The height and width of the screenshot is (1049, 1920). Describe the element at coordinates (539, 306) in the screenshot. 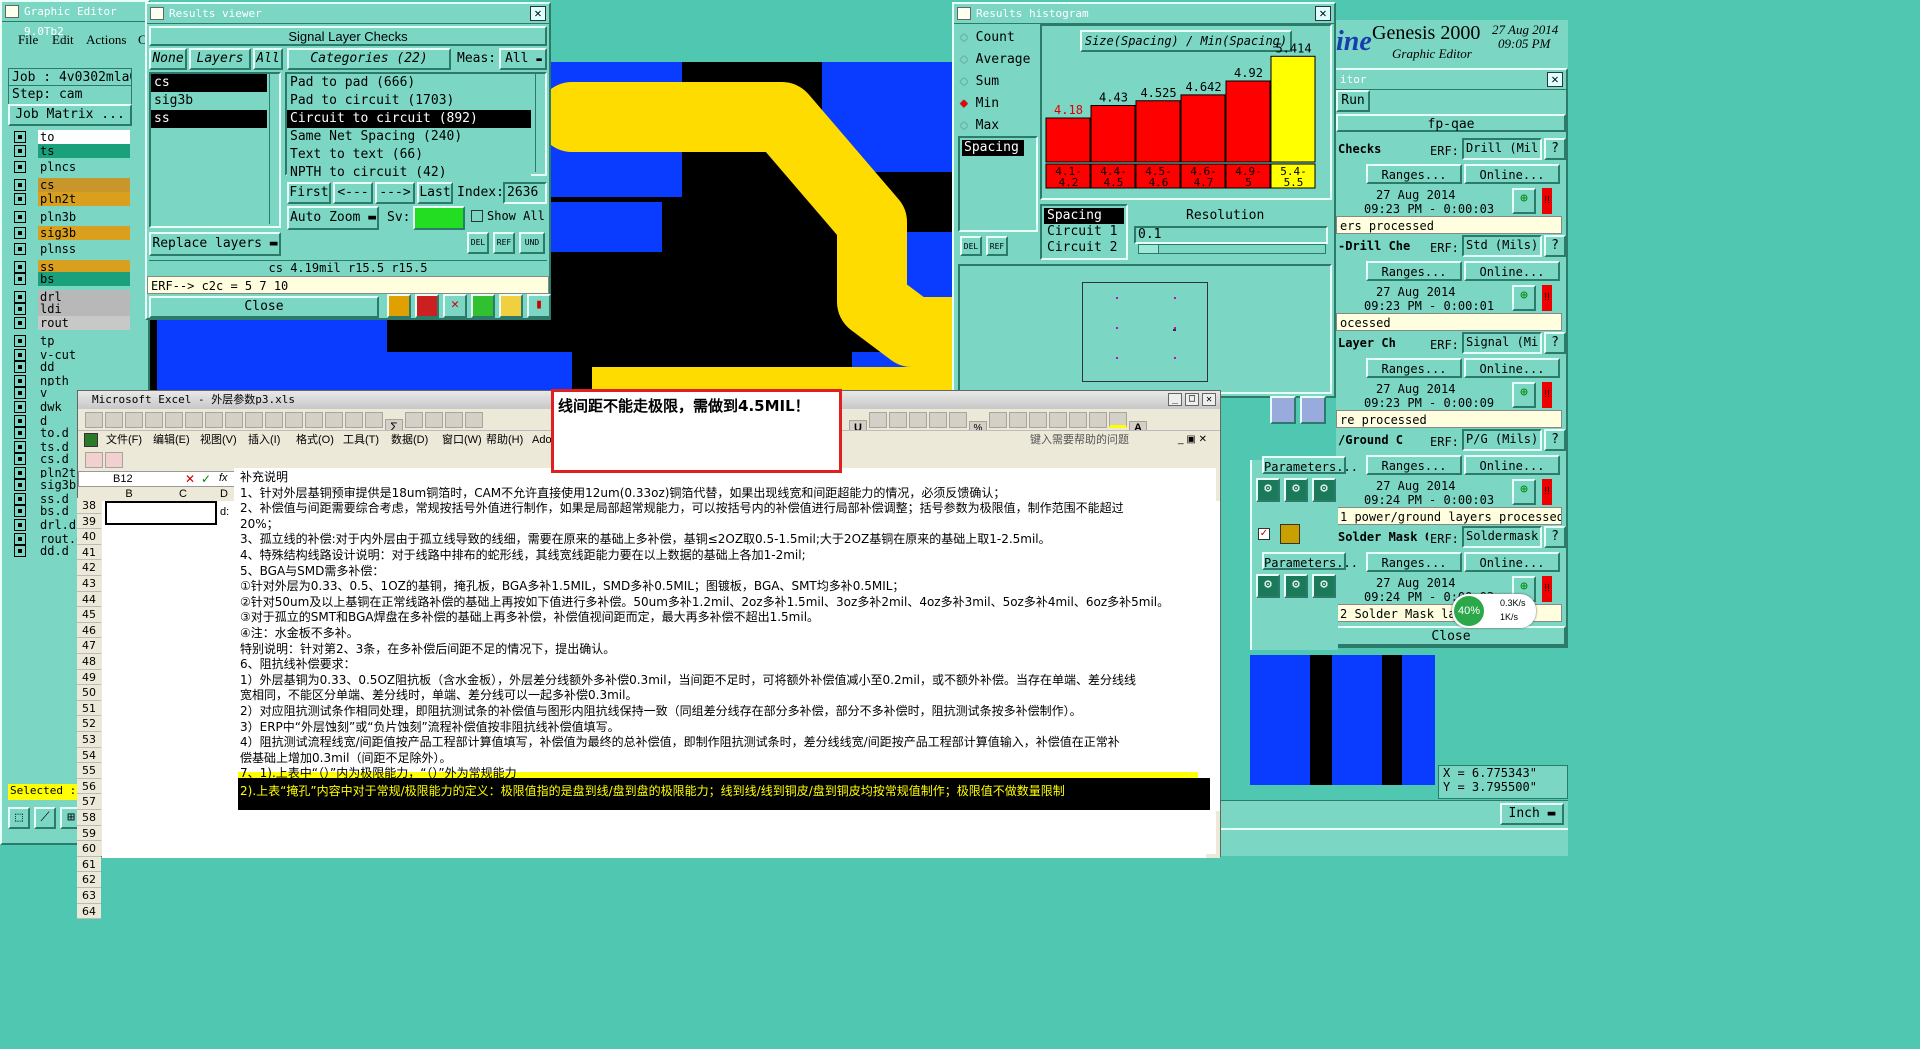

I see `histogram-icon: ▮` at that location.